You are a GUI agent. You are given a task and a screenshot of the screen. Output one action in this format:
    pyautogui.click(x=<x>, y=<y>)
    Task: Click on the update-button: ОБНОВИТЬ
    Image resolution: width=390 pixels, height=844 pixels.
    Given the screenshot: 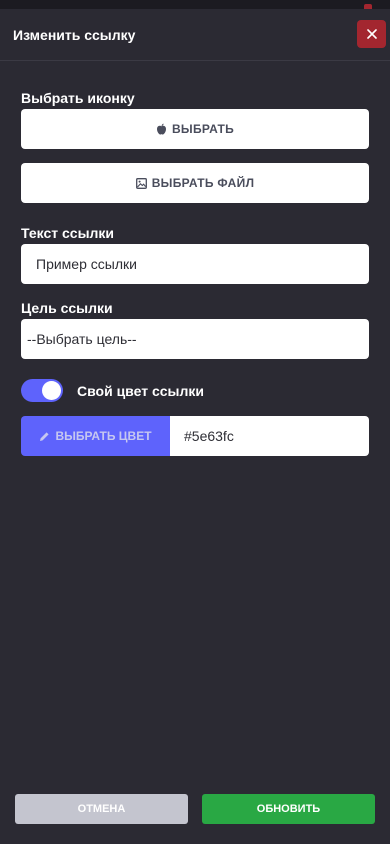 What is the action you would take?
    pyautogui.click(x=288, y=809)
    